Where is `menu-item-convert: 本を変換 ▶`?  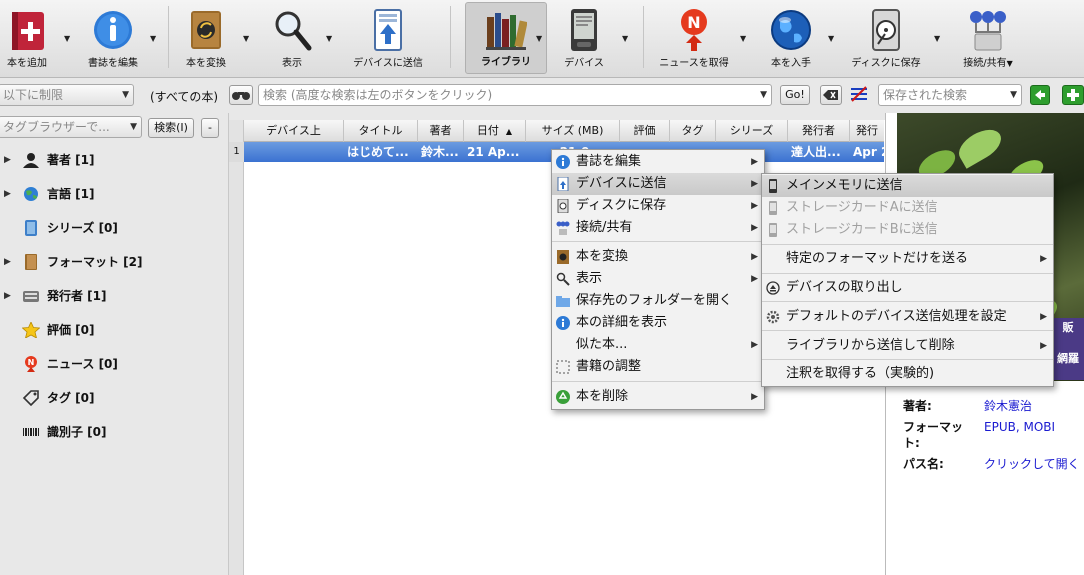 menu-item-convert: 本を変換 ▶ is located at coordinates (658, 257).